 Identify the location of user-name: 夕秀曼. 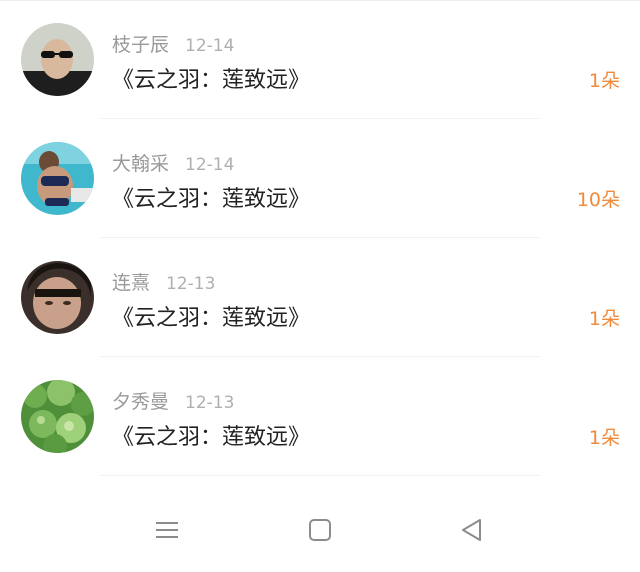
(140, 402).